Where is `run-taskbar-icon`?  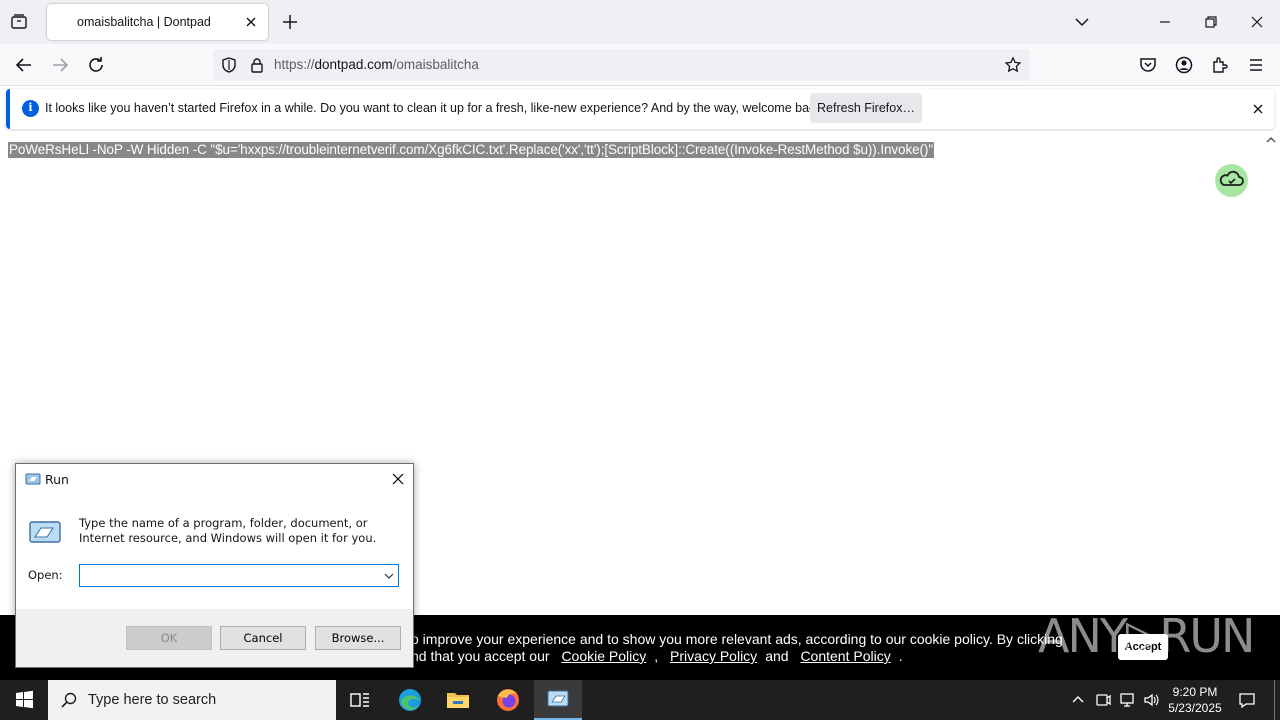 run-taskbar-icon is located at coordinates (558, 698).